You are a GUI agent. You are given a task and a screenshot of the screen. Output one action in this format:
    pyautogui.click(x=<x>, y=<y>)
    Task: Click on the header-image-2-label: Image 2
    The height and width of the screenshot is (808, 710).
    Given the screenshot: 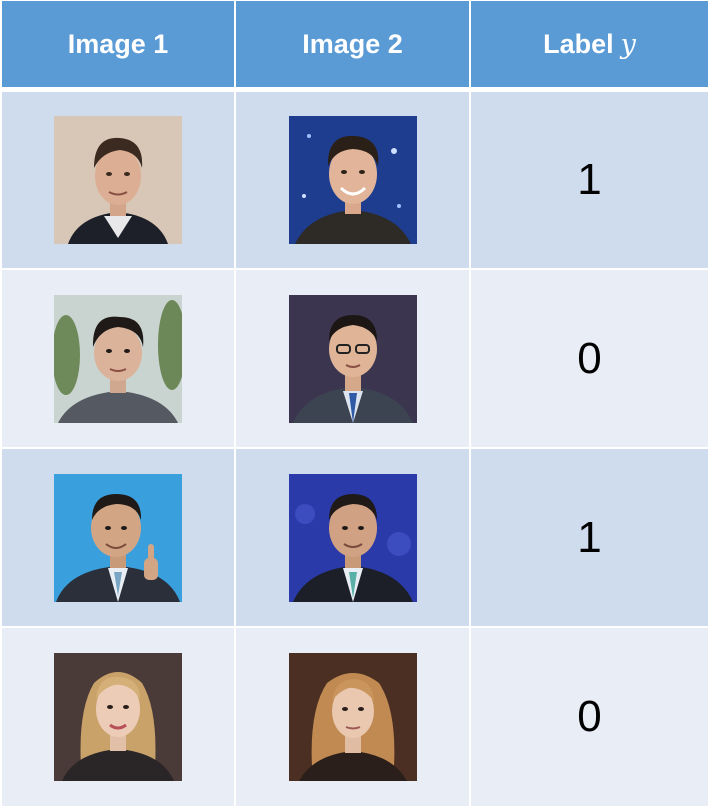 What is the action you would take?
    pyautogui.click(x=352, y=43)
    